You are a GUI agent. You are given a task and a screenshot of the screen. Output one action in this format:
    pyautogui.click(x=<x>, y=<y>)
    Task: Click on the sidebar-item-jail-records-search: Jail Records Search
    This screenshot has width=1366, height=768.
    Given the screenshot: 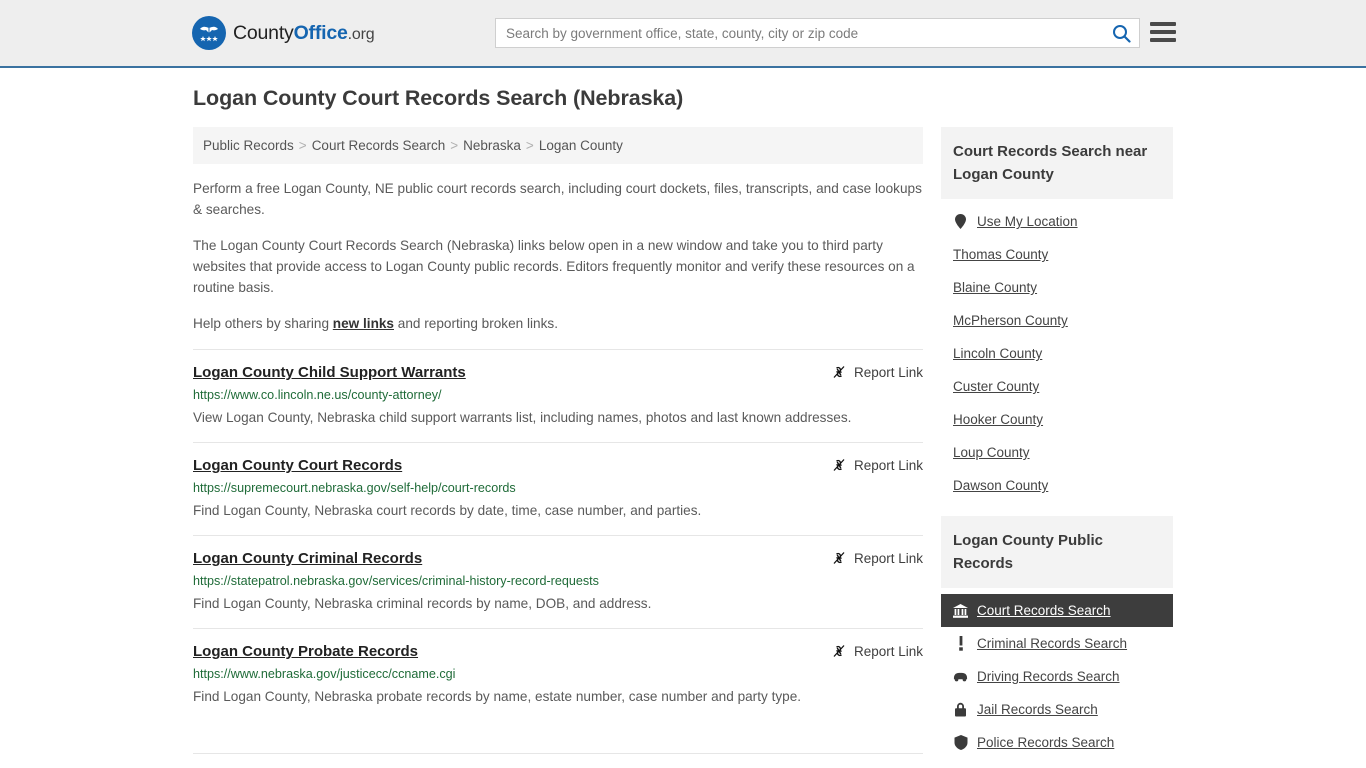 What is the action you would take?
    pyautogui.click(x=1057, y=709)
    